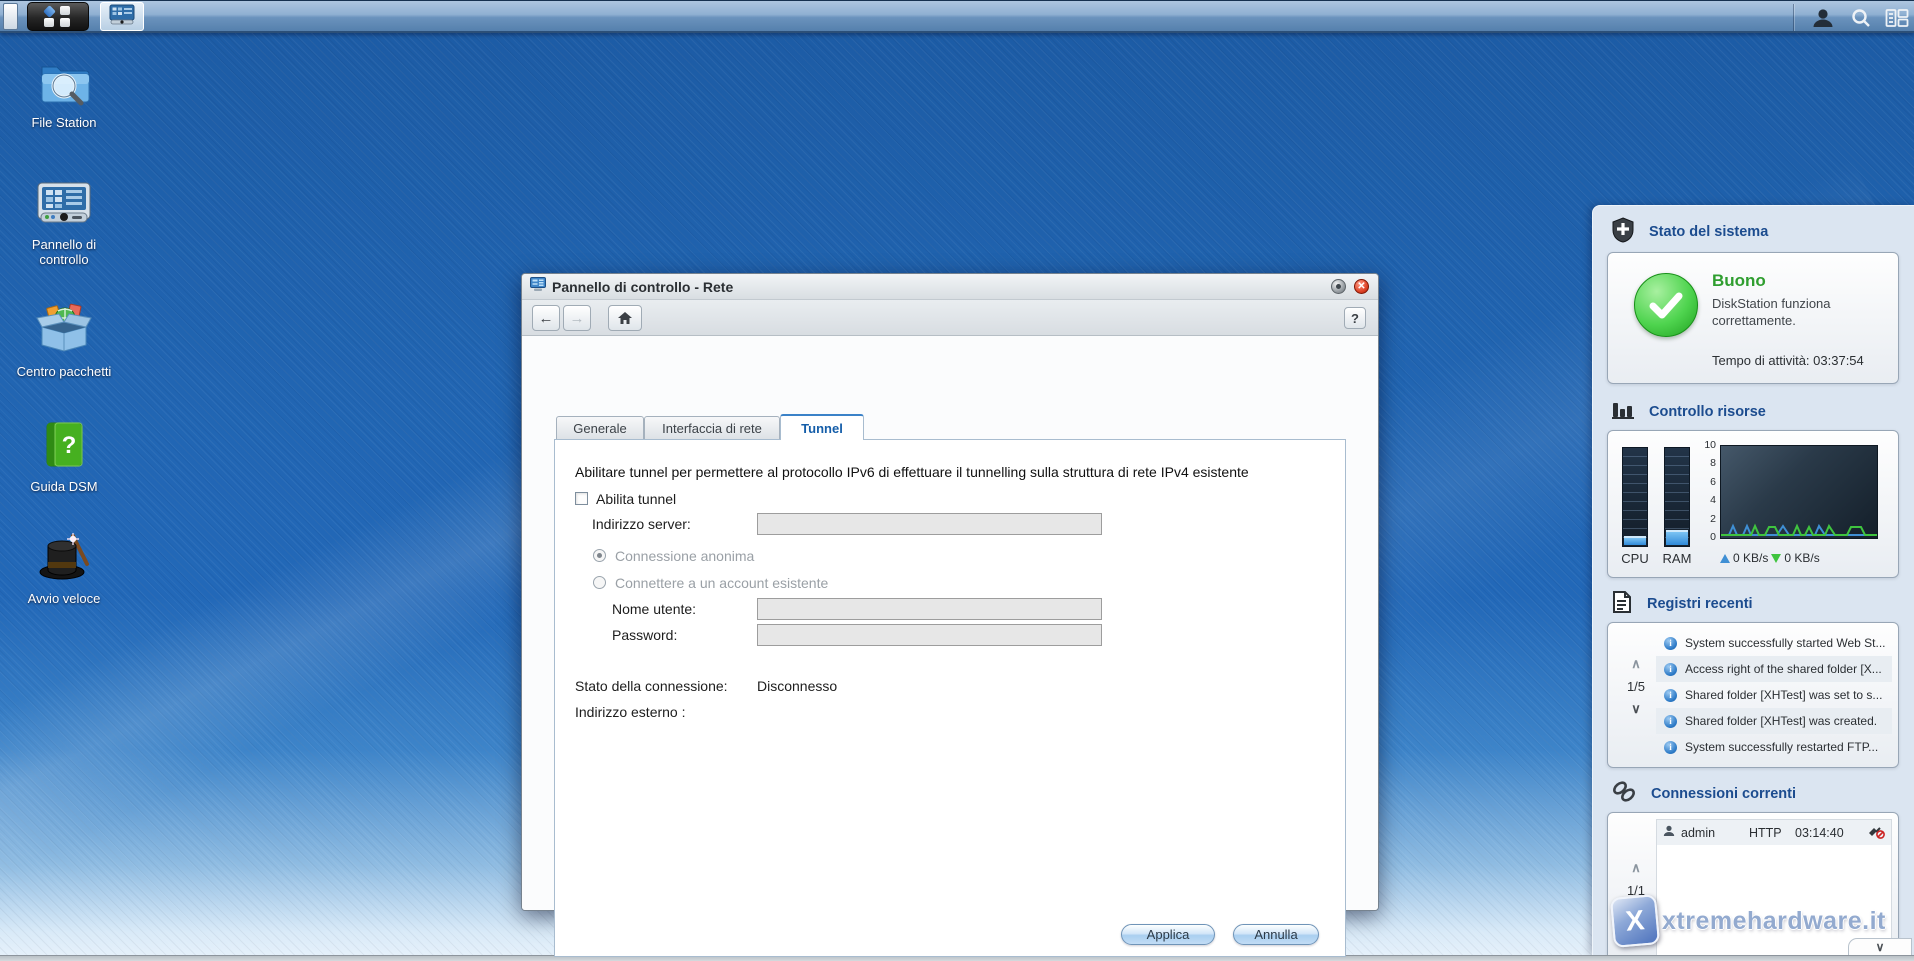 The width and height of the screenshot is (1914, 961). I want to click on window-toolbar: ← → ?, so click(950, 318).